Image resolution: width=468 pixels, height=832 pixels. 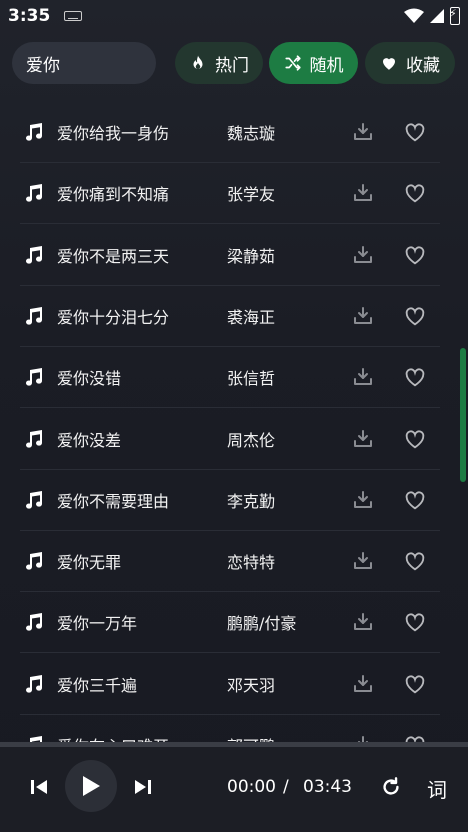 What do you see at coordinates (251, 685) in the screenshot?
I see `song-artist: 邓天羽` at bounding box center [251, 685].